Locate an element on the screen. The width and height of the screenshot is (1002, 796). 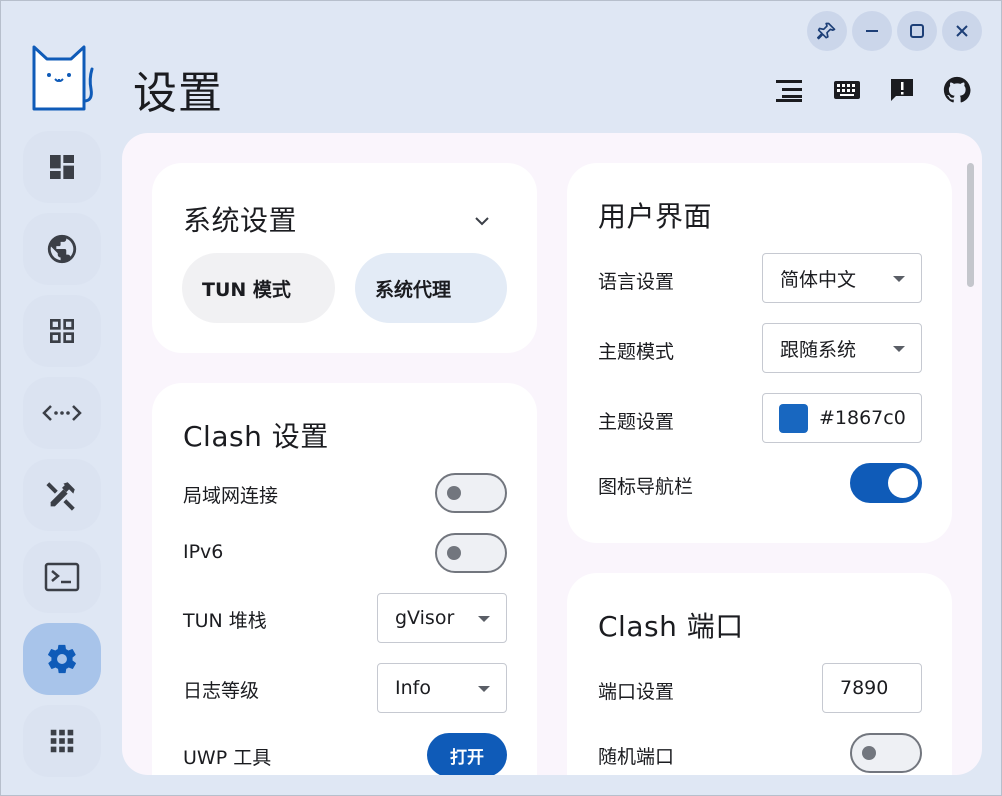
nav-profiles is located at coordinates (62, 331).